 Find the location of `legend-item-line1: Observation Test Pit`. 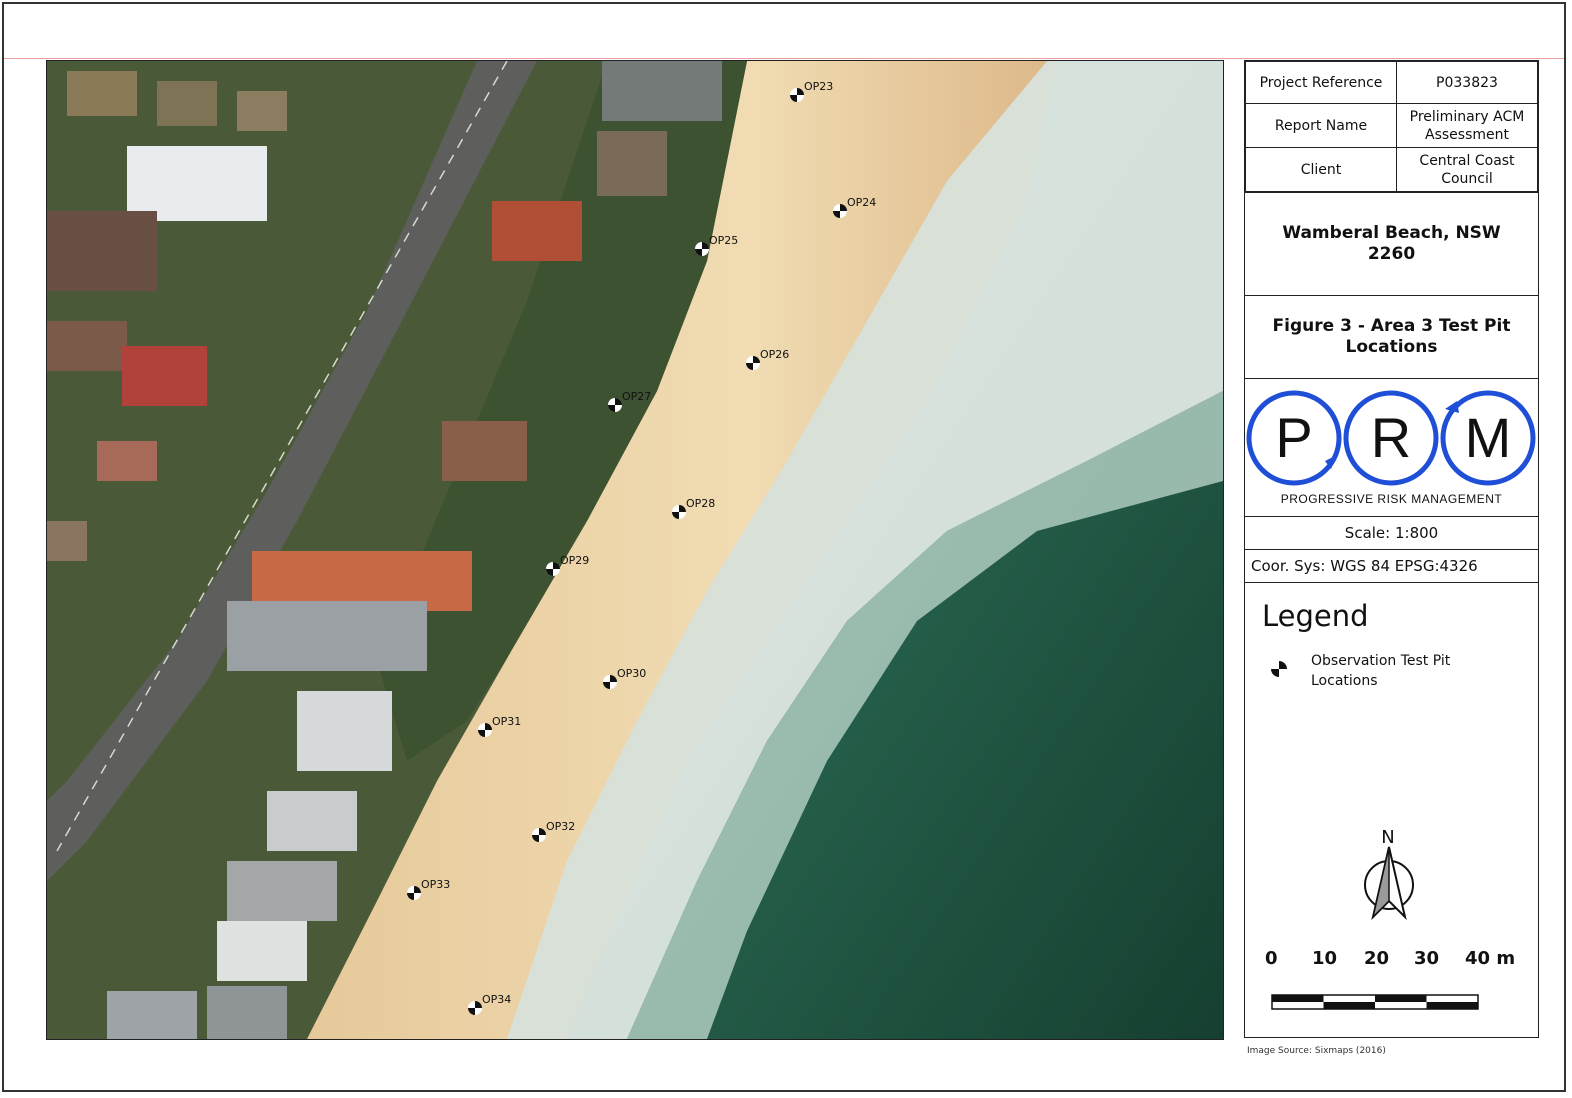

legend-item-line1: Observation Test Pit is located at coordinates (1381, 661).